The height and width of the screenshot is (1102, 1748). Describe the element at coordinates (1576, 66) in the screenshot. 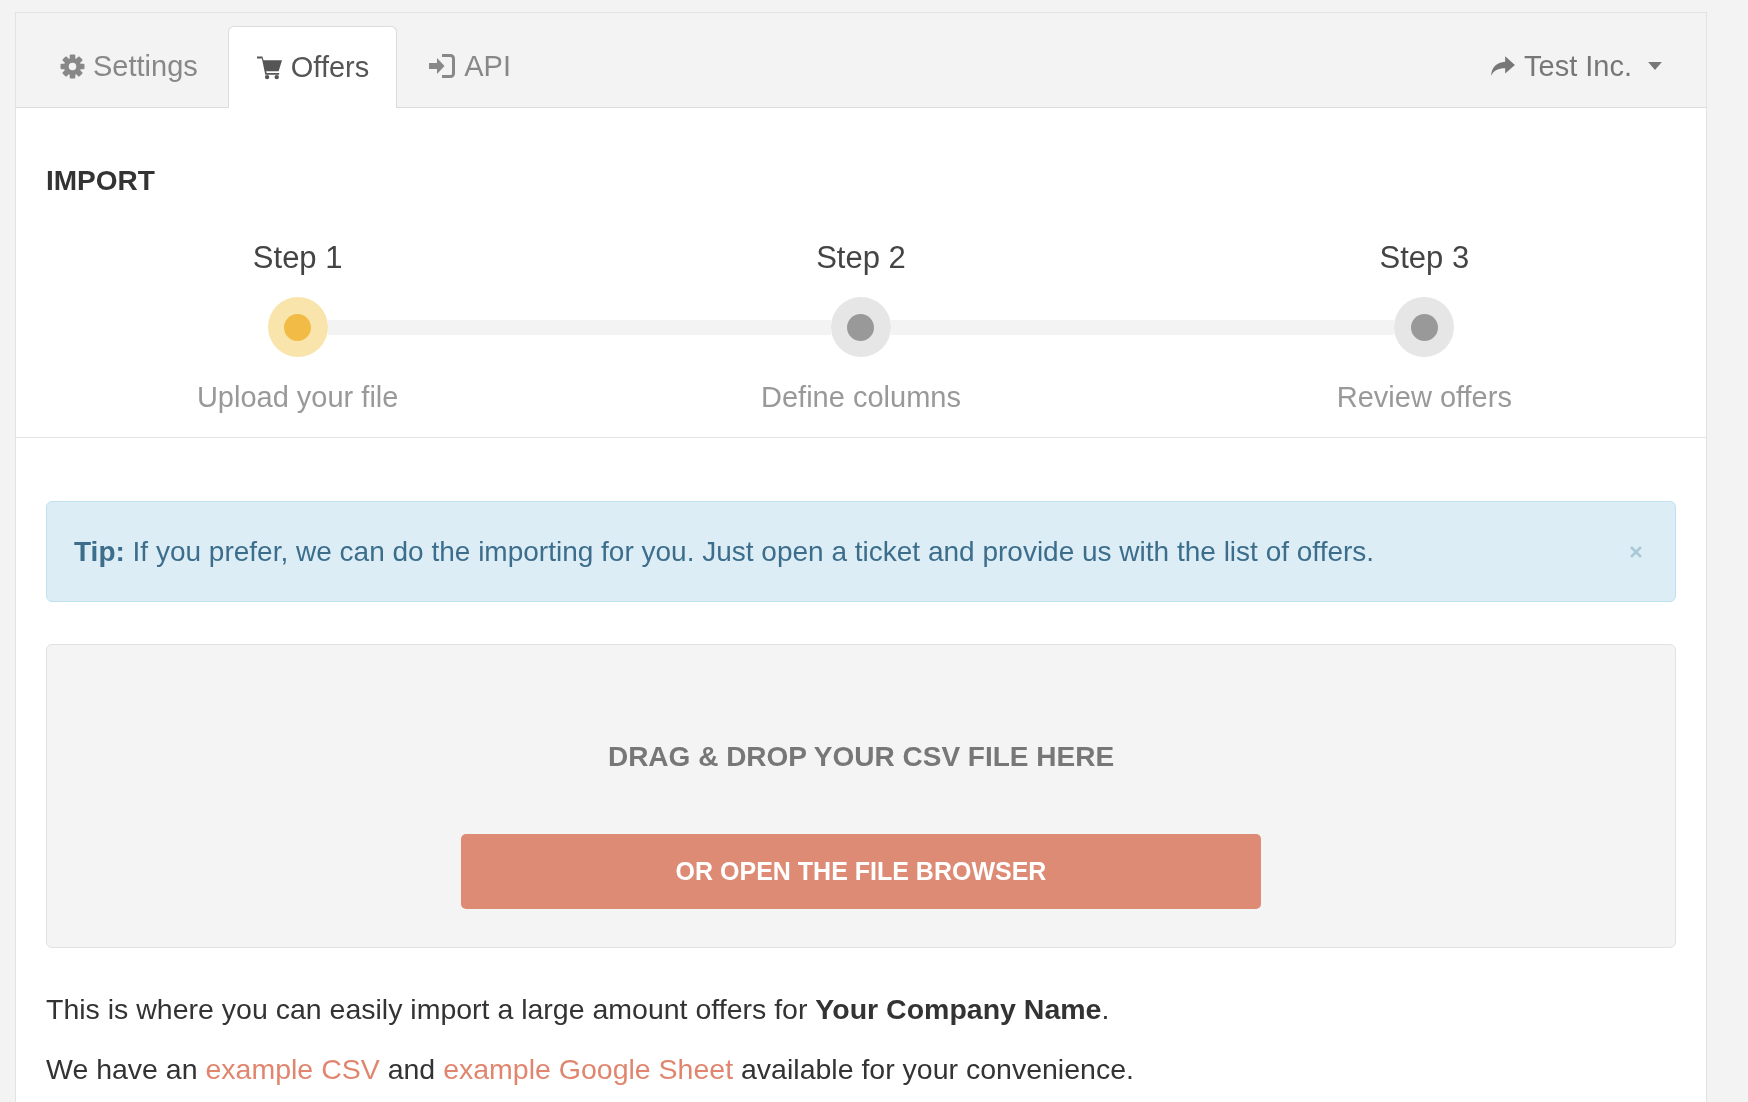

I see `account-menu: Test Inc.` at that location.